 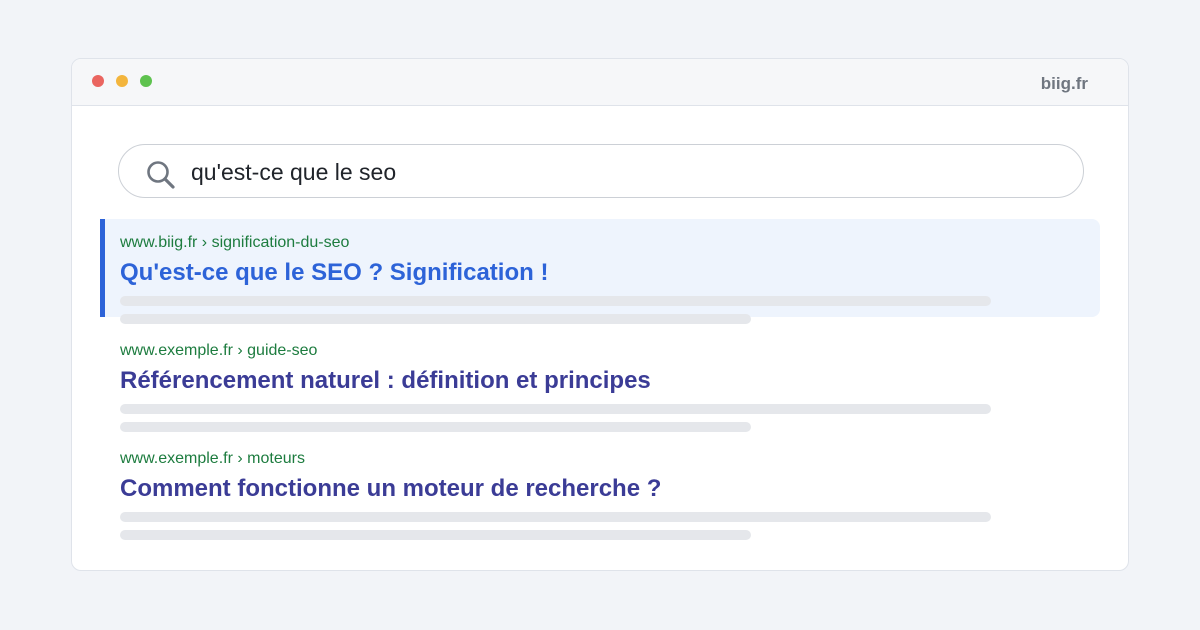 I want to click on search-query: qu'est-ce que le seo, so click(x=293, y=172).